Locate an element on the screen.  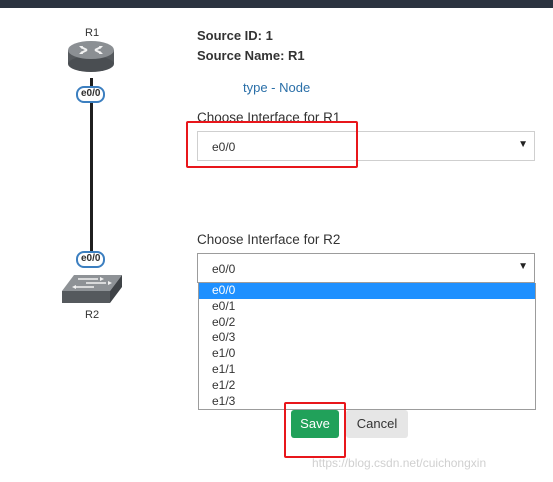
dropdown-option: e1/3 is located at coordinates (367, 402).